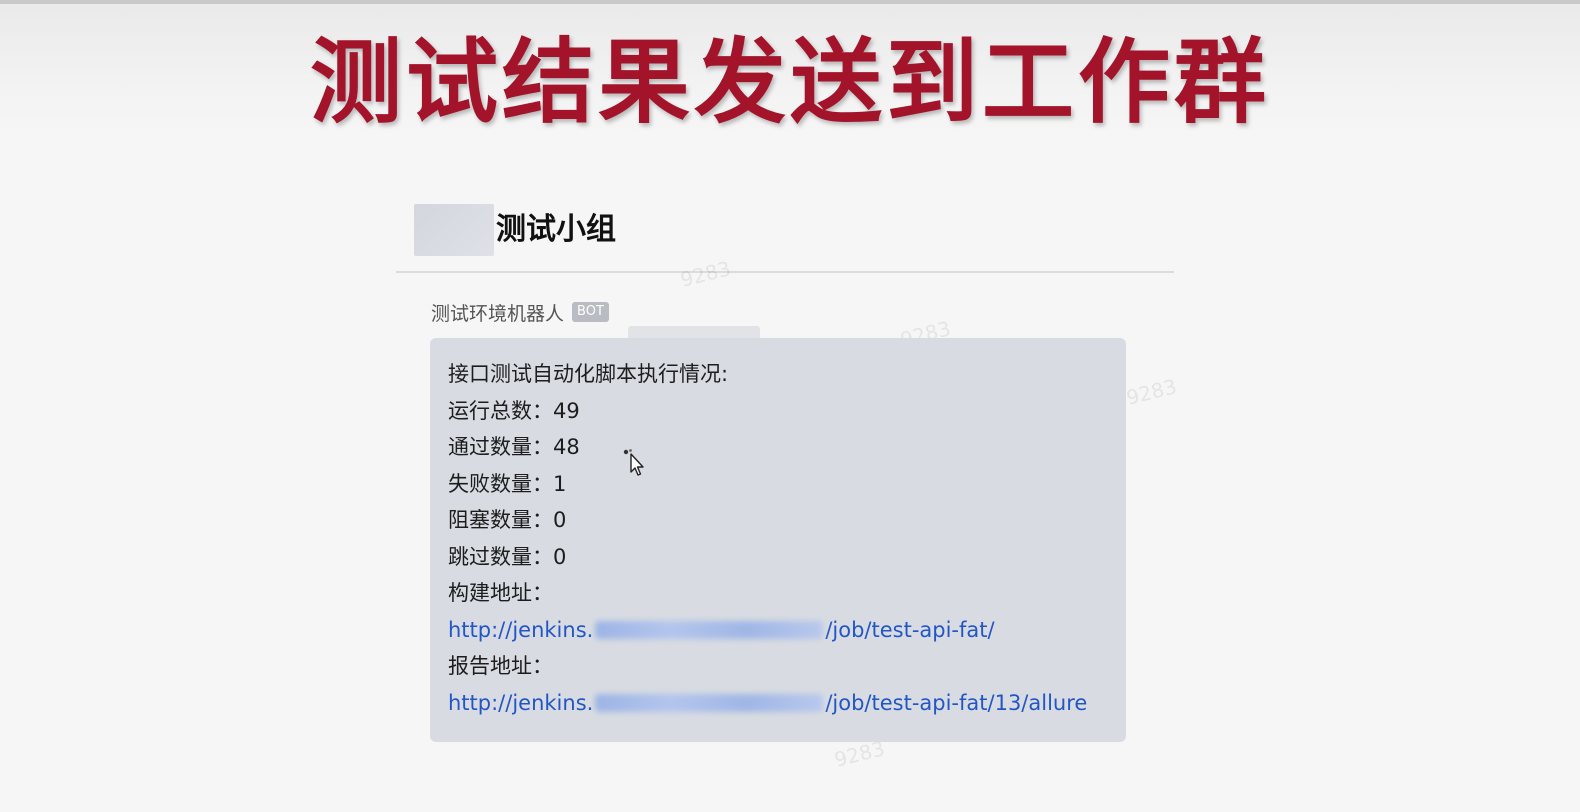  I want to click on stat-label: 通过数量：, so click(500, 447).